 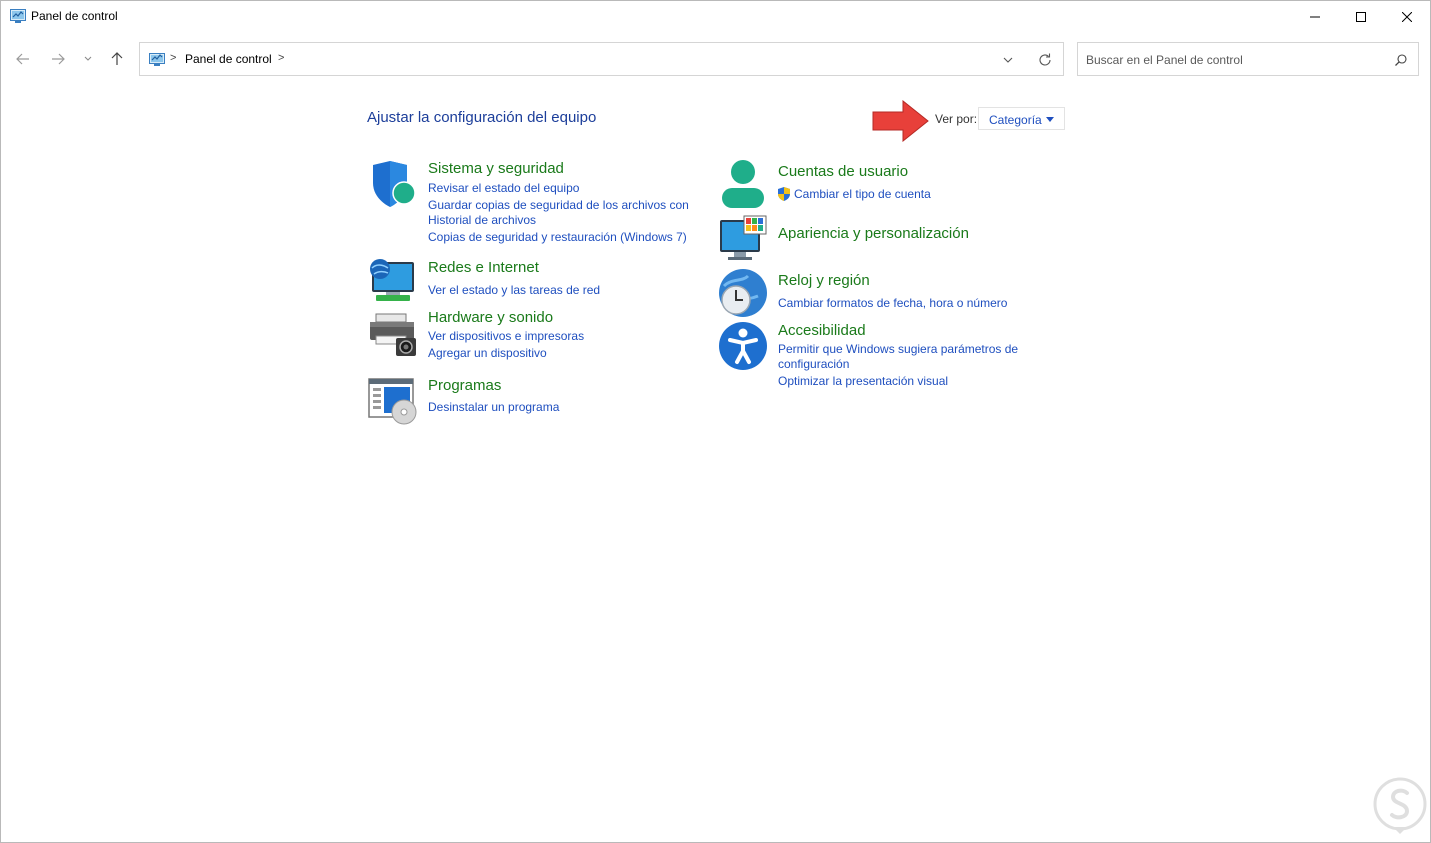 What do you see at coordinates (1050, 119) in the screenshot?
I see `caret-down-icon` at bounding box center [1050, 119].